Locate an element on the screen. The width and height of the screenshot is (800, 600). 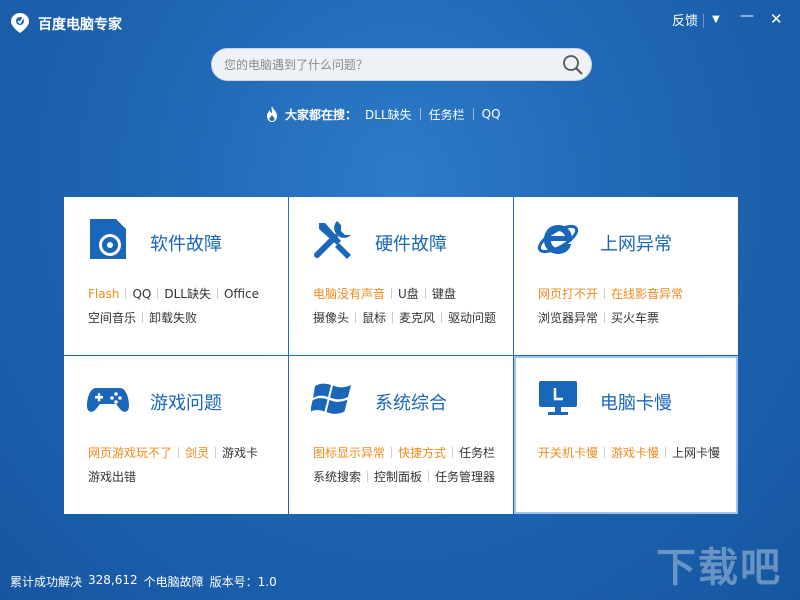
title-bar: 百度电脑专家 反馈 ▼ — ✕ is located at coordinates (400, 22).